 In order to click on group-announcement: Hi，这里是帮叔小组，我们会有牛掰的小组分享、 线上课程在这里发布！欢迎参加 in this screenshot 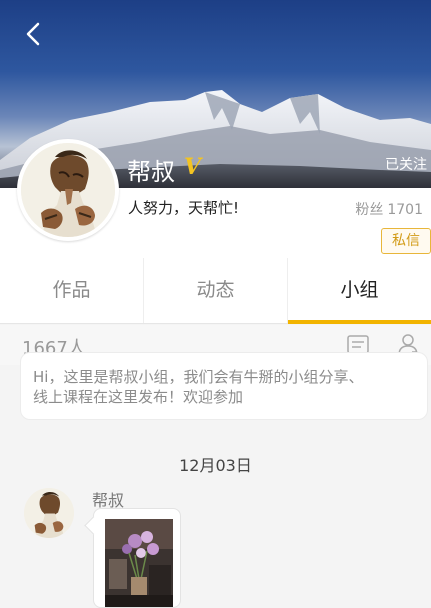, I will do `click(224, 386)`.